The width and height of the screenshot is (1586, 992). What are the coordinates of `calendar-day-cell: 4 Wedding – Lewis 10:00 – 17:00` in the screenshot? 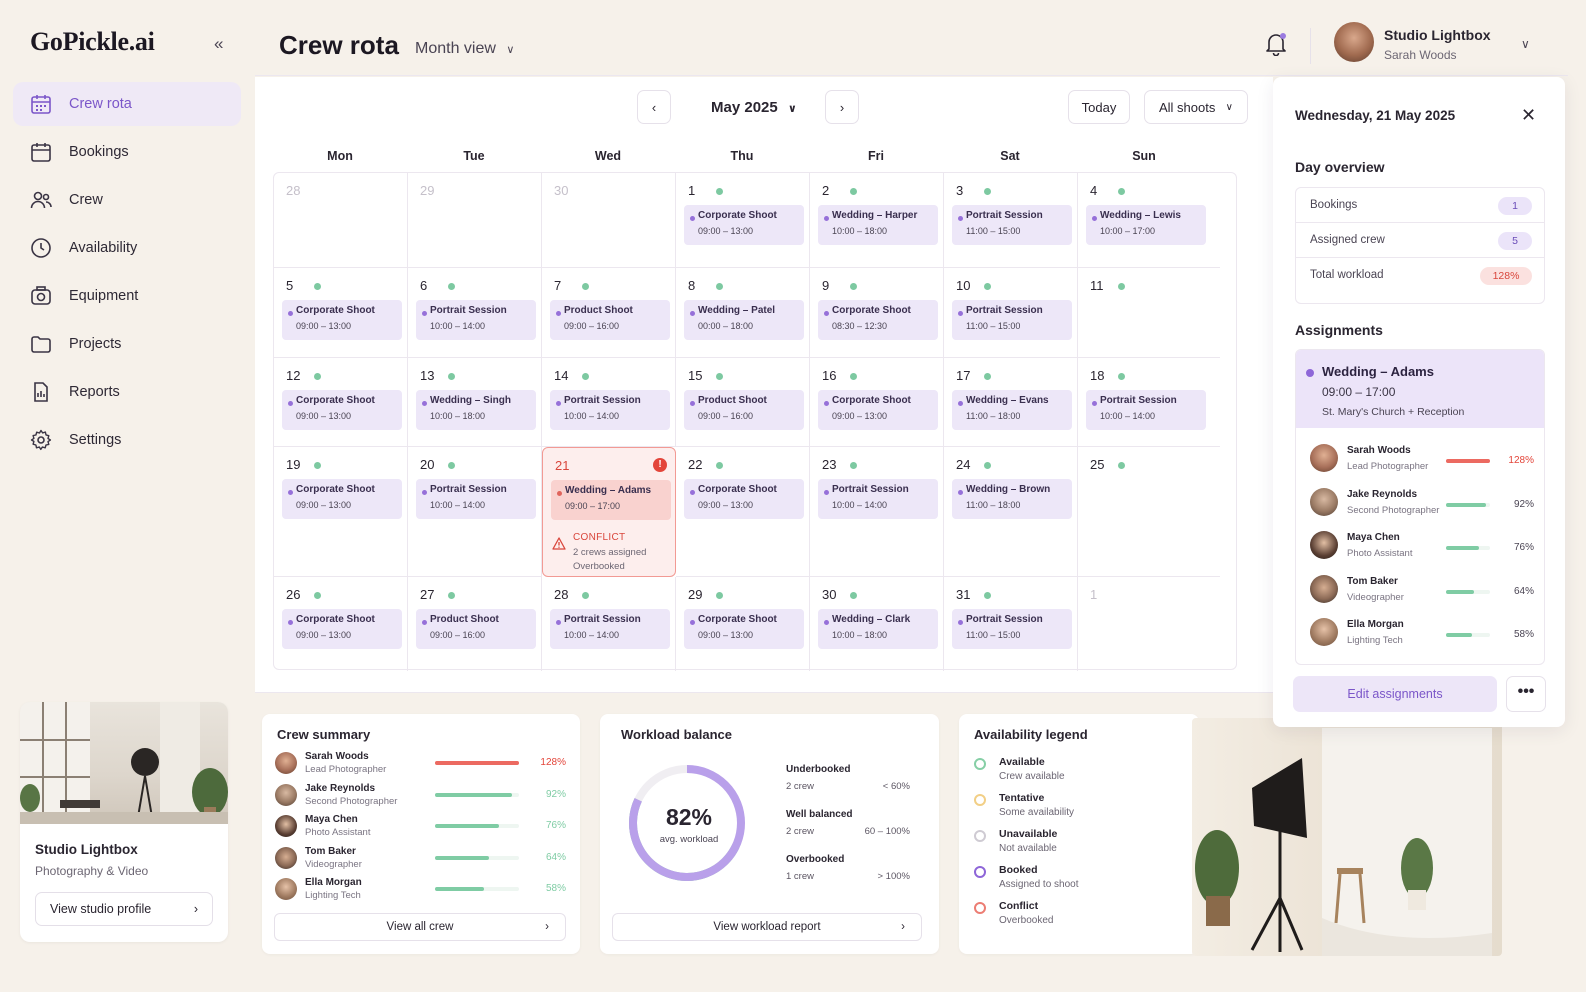 It's located at (1149, 220).